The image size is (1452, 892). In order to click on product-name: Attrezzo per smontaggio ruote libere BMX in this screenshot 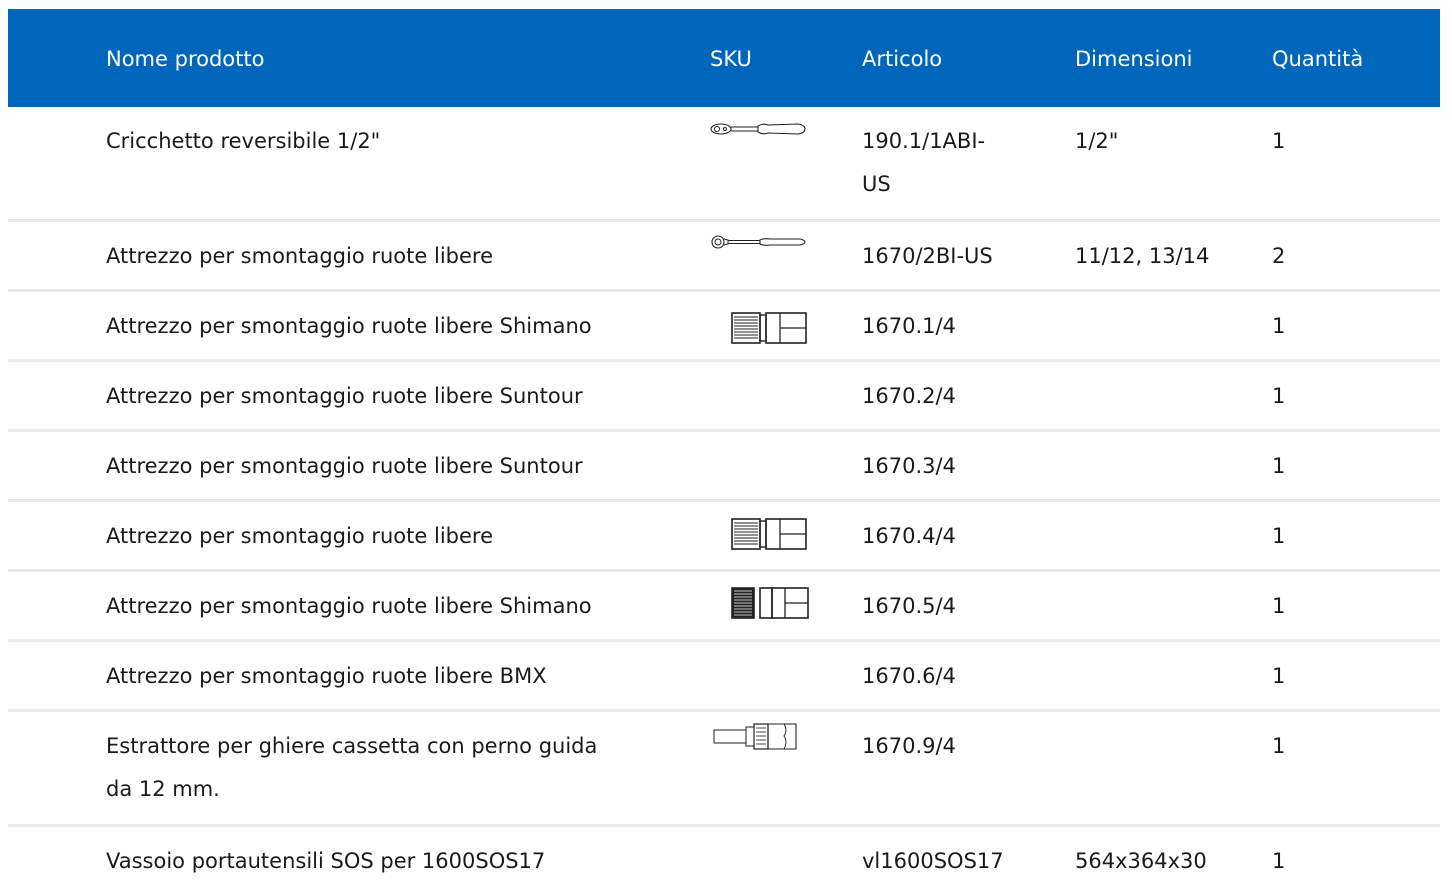, I will do `click(326, 676)`.